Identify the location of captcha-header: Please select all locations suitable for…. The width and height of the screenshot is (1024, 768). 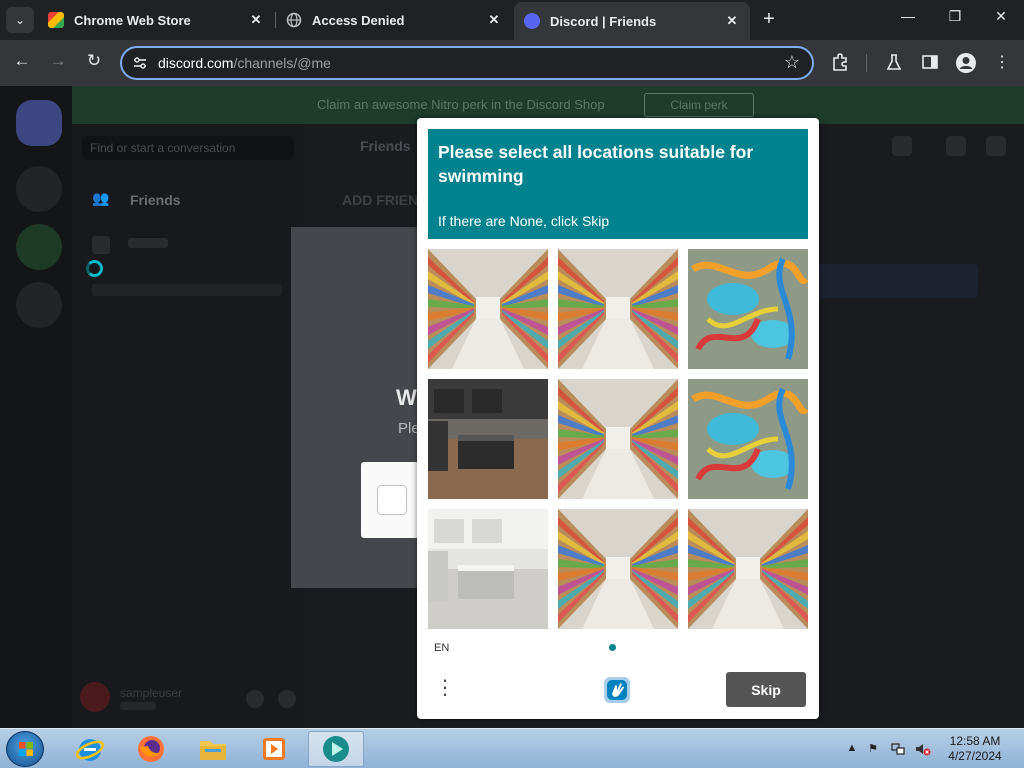
(618, 184).